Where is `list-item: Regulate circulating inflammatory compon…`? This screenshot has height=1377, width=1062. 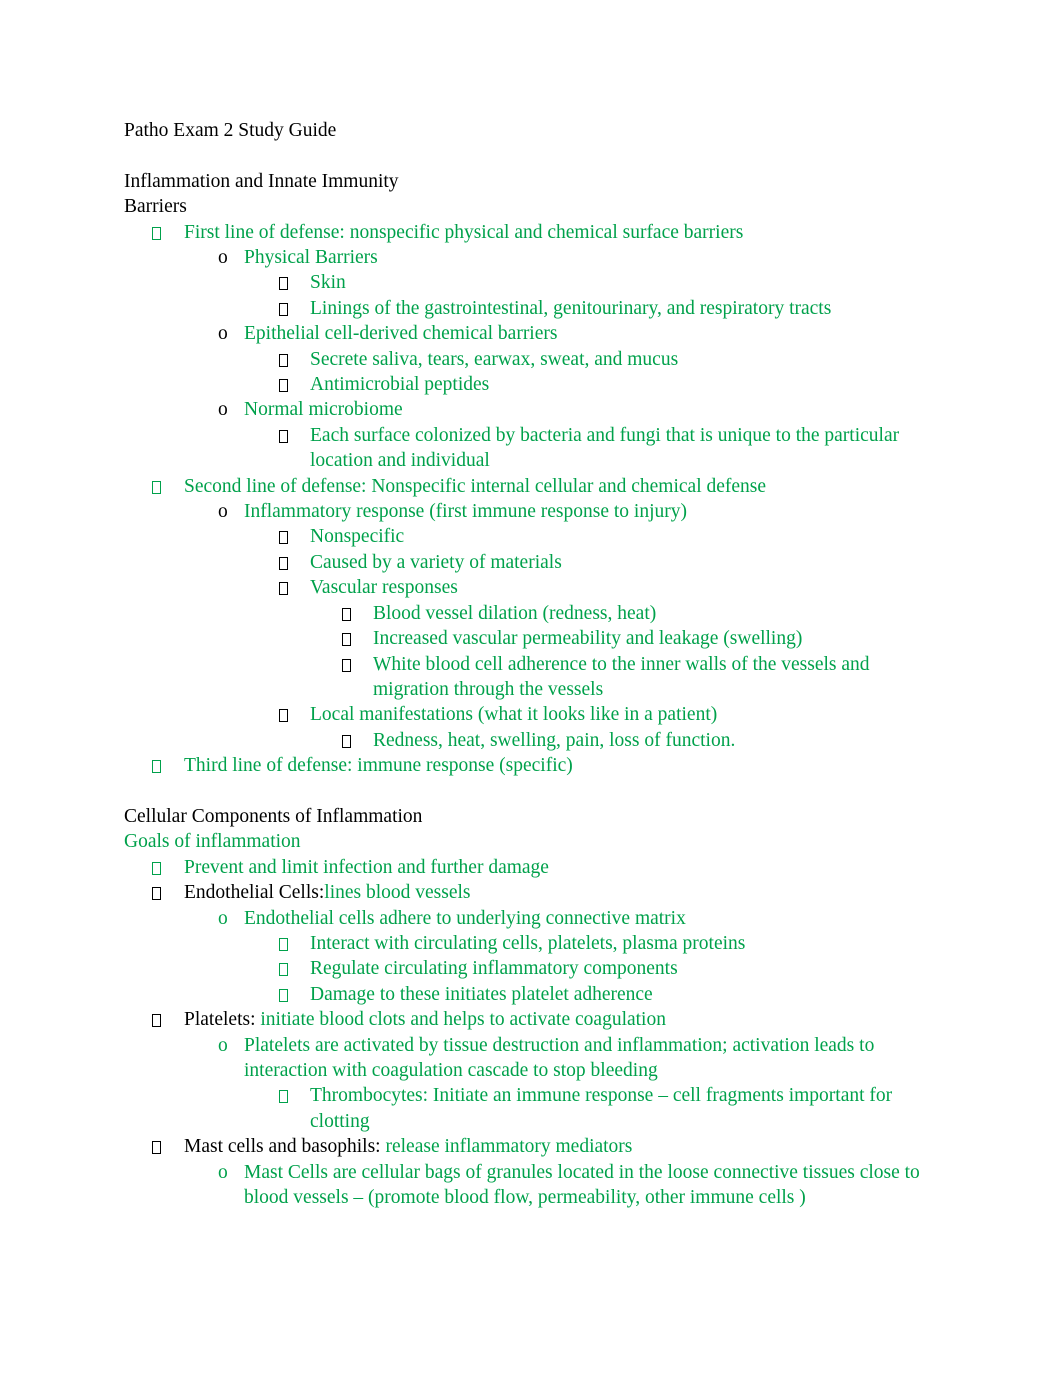
list-item: Regulate circulating inflammatory compon… is located at coordinates (545, 968).